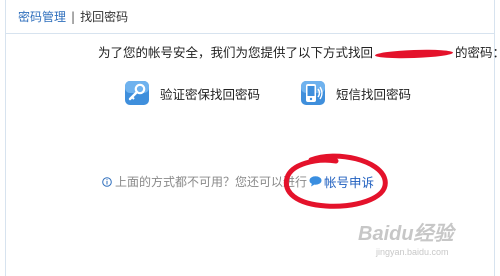 This screenshot has width=500, height=276. I want to click on option-sms: 短信找回密码, so click(355, 93).